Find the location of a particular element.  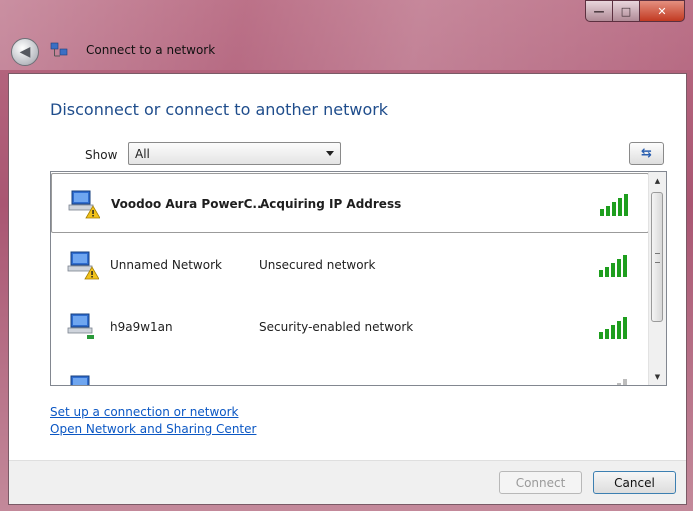

vertical-scrollbar: ▲ ▼ is located at coordinates (657, 278).